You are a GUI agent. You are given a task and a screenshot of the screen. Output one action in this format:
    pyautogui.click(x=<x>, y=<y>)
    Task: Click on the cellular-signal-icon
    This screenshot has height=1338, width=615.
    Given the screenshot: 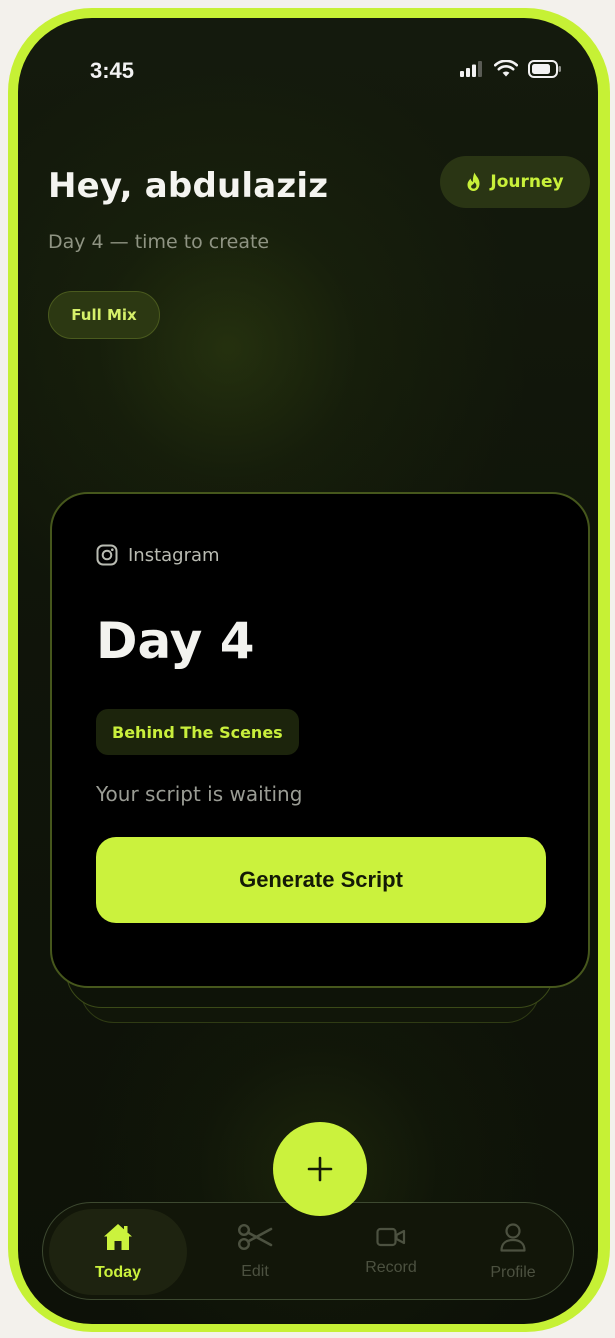 What is the action you would take?
    pyautogui.click(x=471, y=69)
    